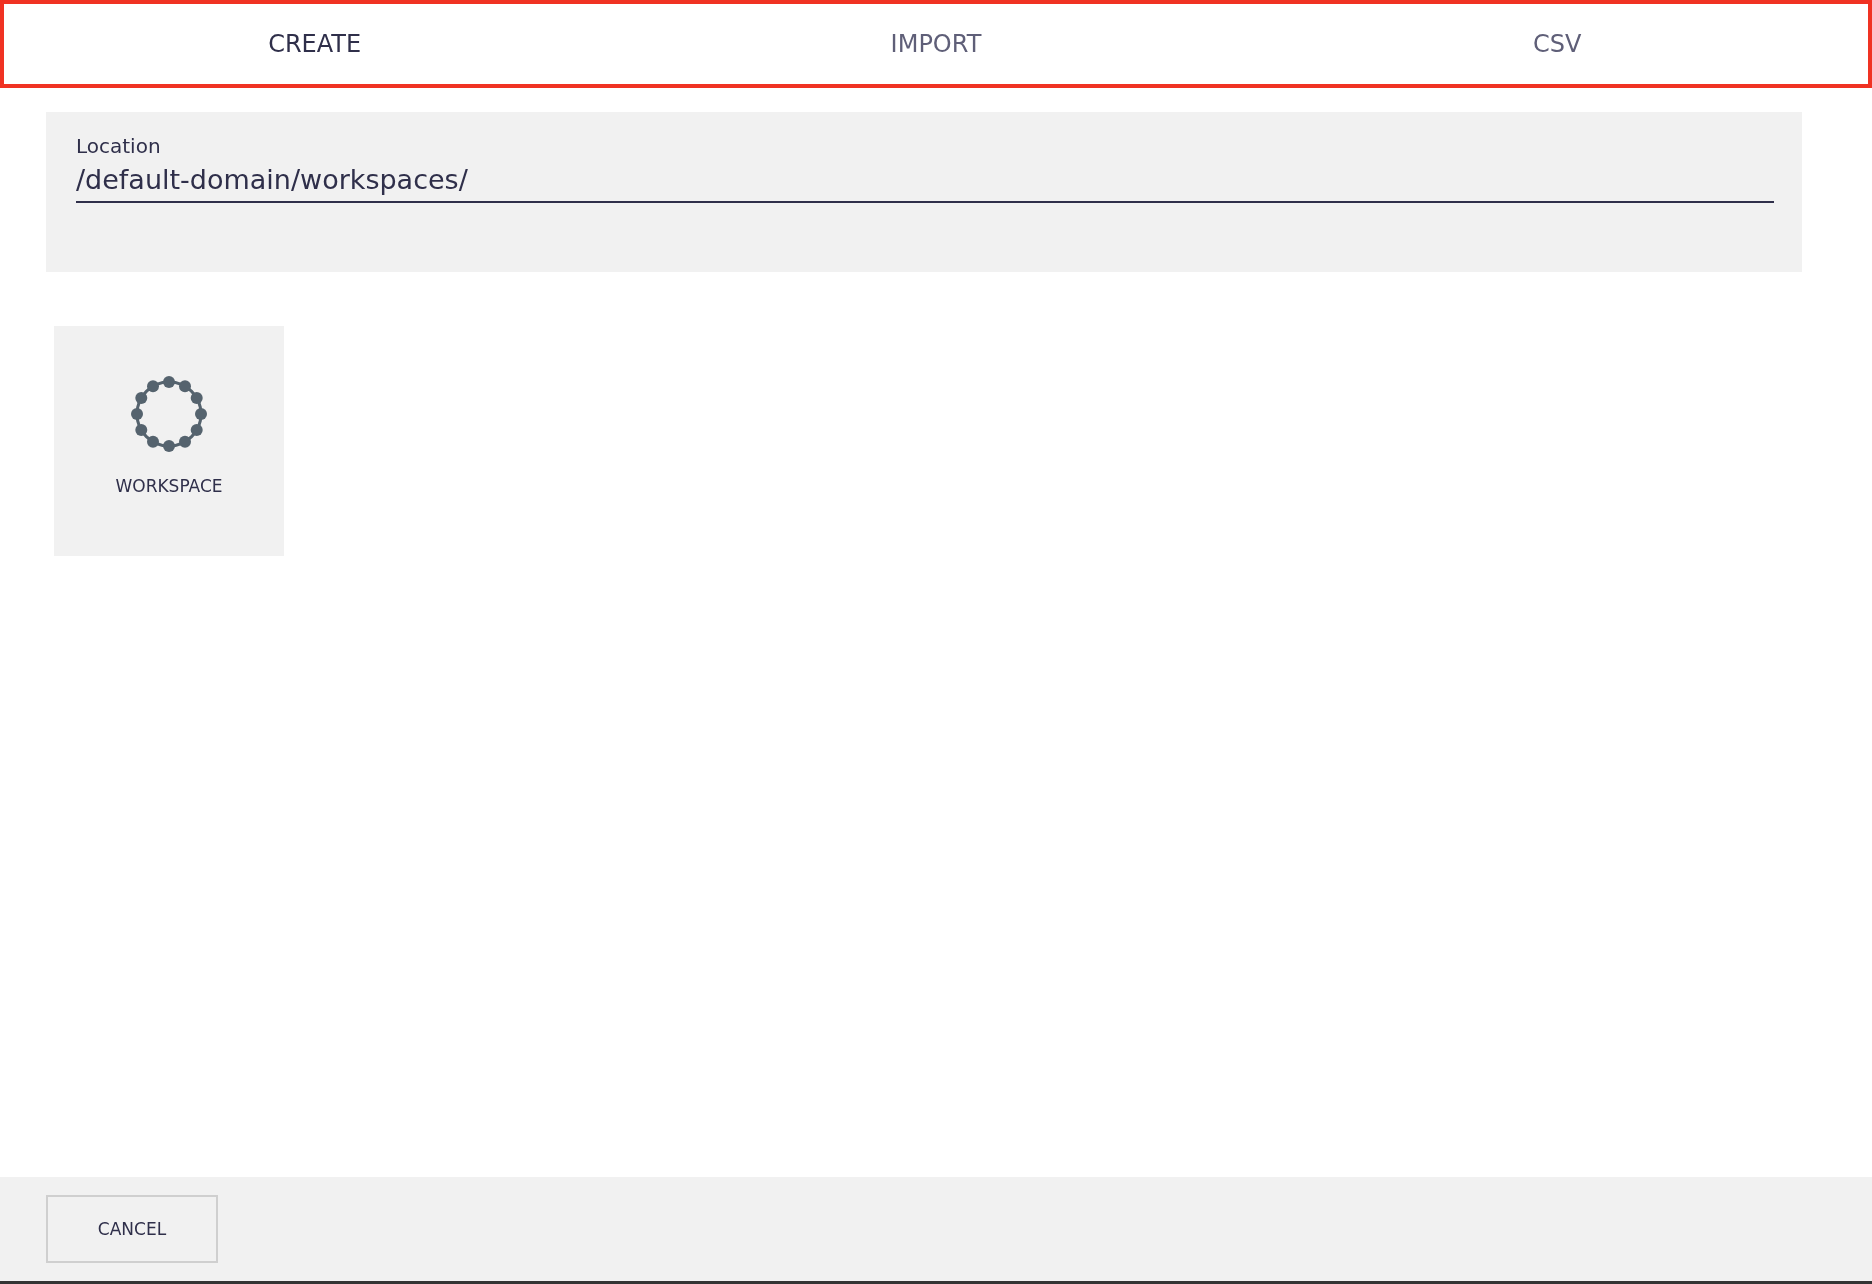 This screenshot has width=1872, height=1284. Describe the element at coordinates (132, 1229) in the screenshot. I see `cancel-button: CANCEL` at that location.